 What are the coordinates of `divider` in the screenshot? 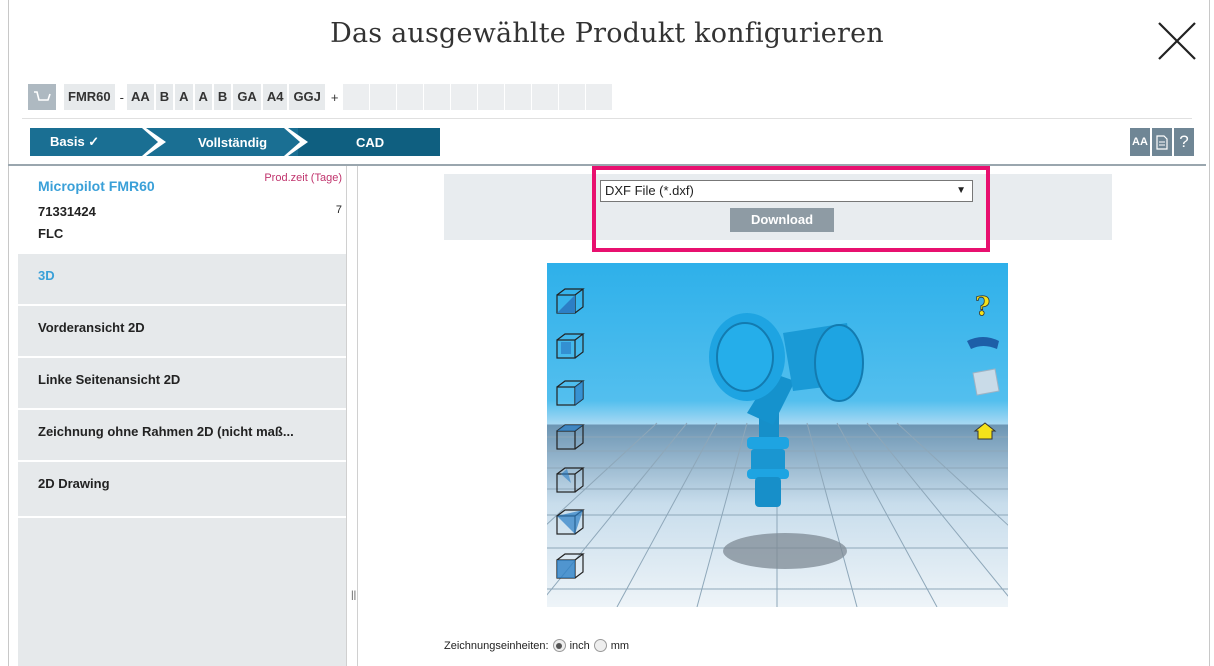 It's located at (607, 118).